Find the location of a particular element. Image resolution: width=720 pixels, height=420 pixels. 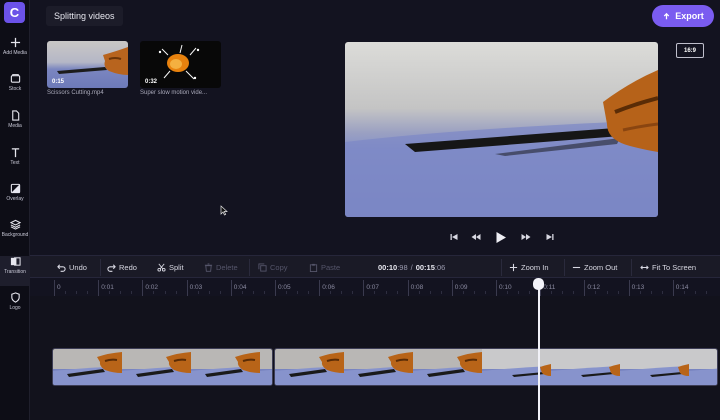

trash-icon is located at coordinates (208, 267).